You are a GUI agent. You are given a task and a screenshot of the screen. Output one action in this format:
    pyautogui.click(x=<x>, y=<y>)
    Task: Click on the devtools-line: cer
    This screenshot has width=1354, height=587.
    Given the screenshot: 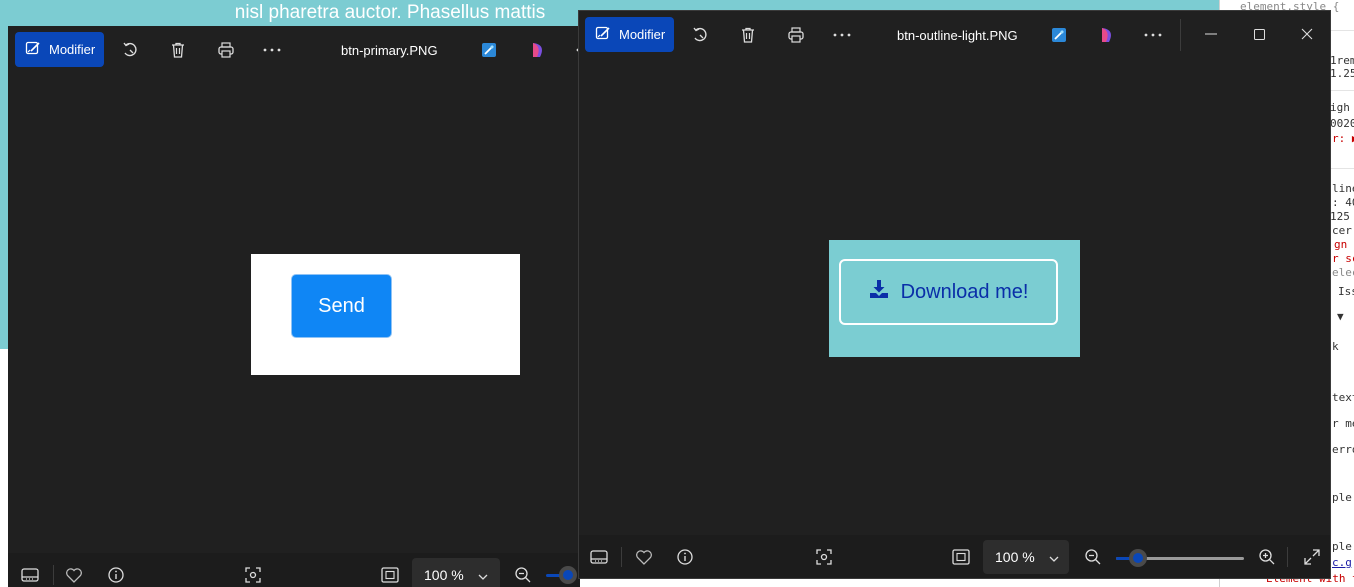 What is the action you would take?
    pyautogui.click(x=1342, y=230)
    